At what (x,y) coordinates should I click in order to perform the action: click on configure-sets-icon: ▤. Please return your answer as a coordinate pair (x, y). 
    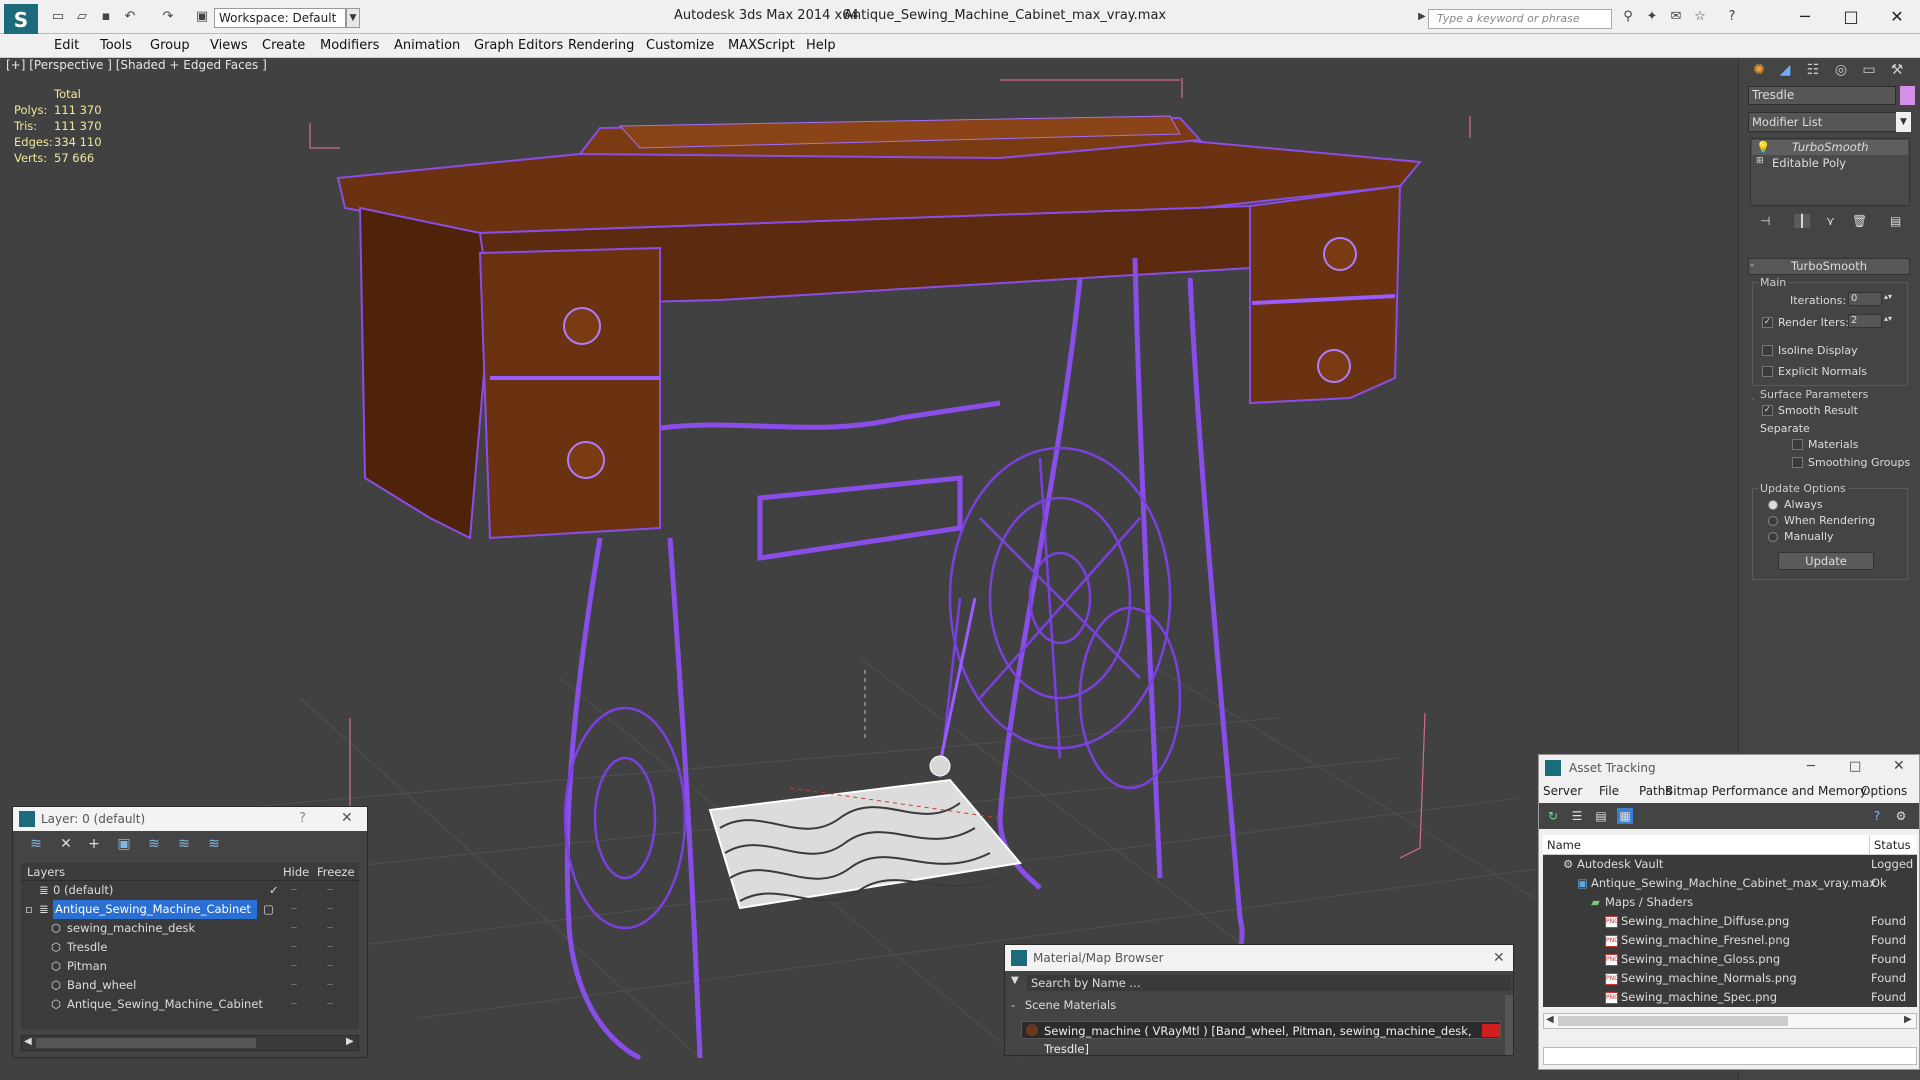
    Looking at the image, I should click on (1895, 221).